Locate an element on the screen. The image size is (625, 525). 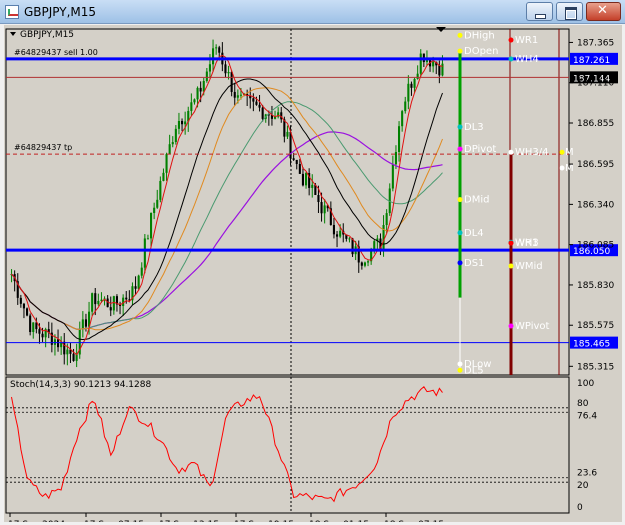
time-tick-label: 18 Sep 07:15 is located at coordinates (414, 521).